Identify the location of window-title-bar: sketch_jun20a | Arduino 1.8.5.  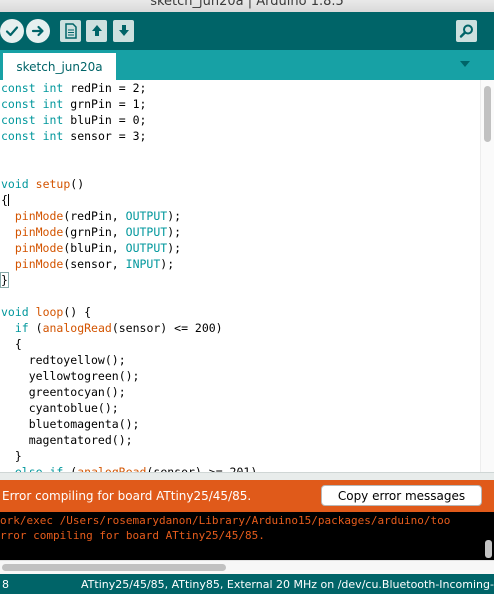
(247, 6).